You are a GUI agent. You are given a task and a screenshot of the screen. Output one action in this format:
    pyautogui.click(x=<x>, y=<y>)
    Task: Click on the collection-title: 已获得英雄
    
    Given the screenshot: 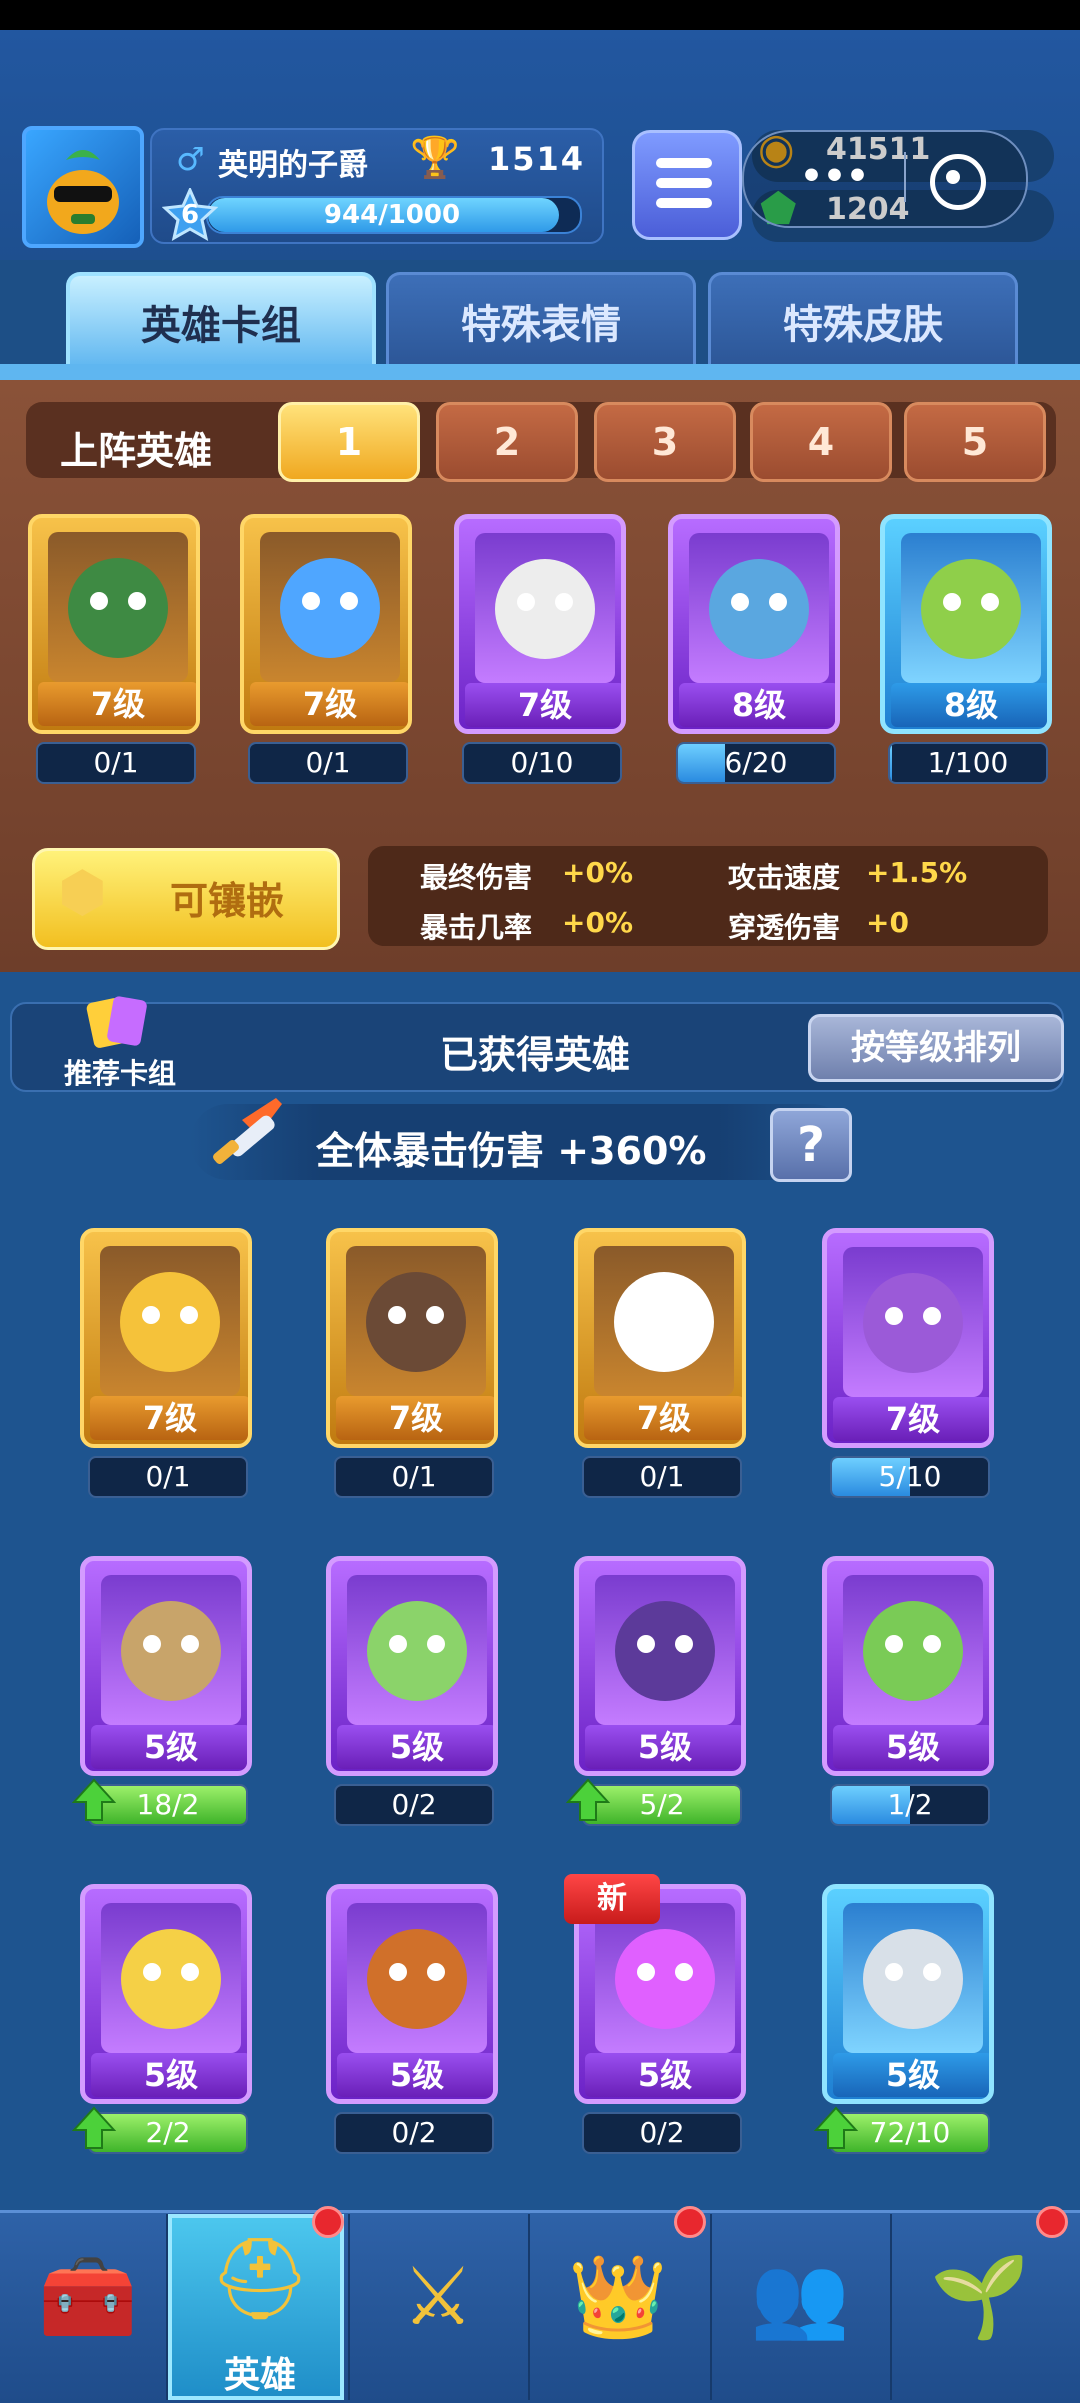 What is the action you would take?
    pyautogui.click(x=535, y=1055)
    